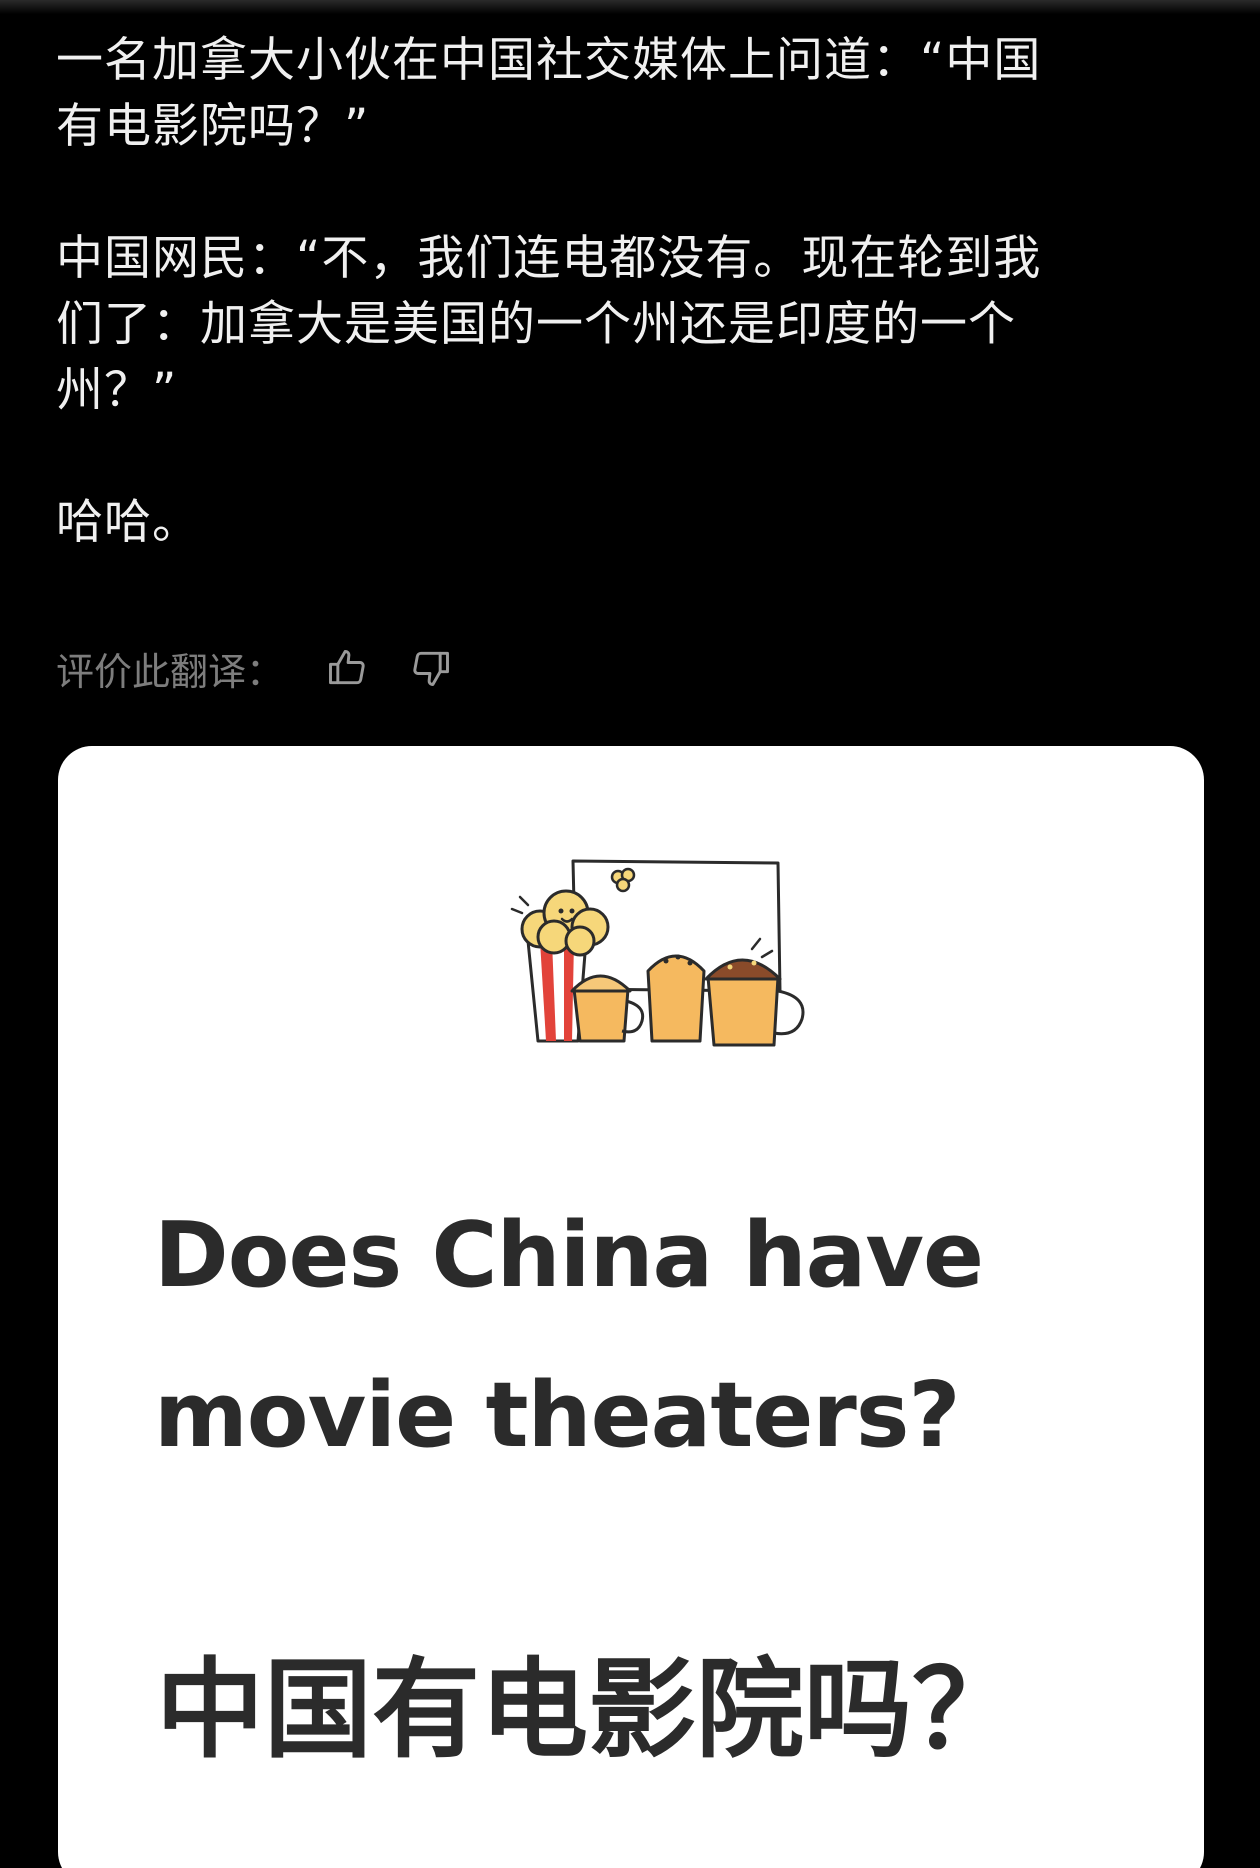  Describe the element at coordinates (569, 1255) in the screenshot. I see `card-title-english-line: Does China have` at that location.